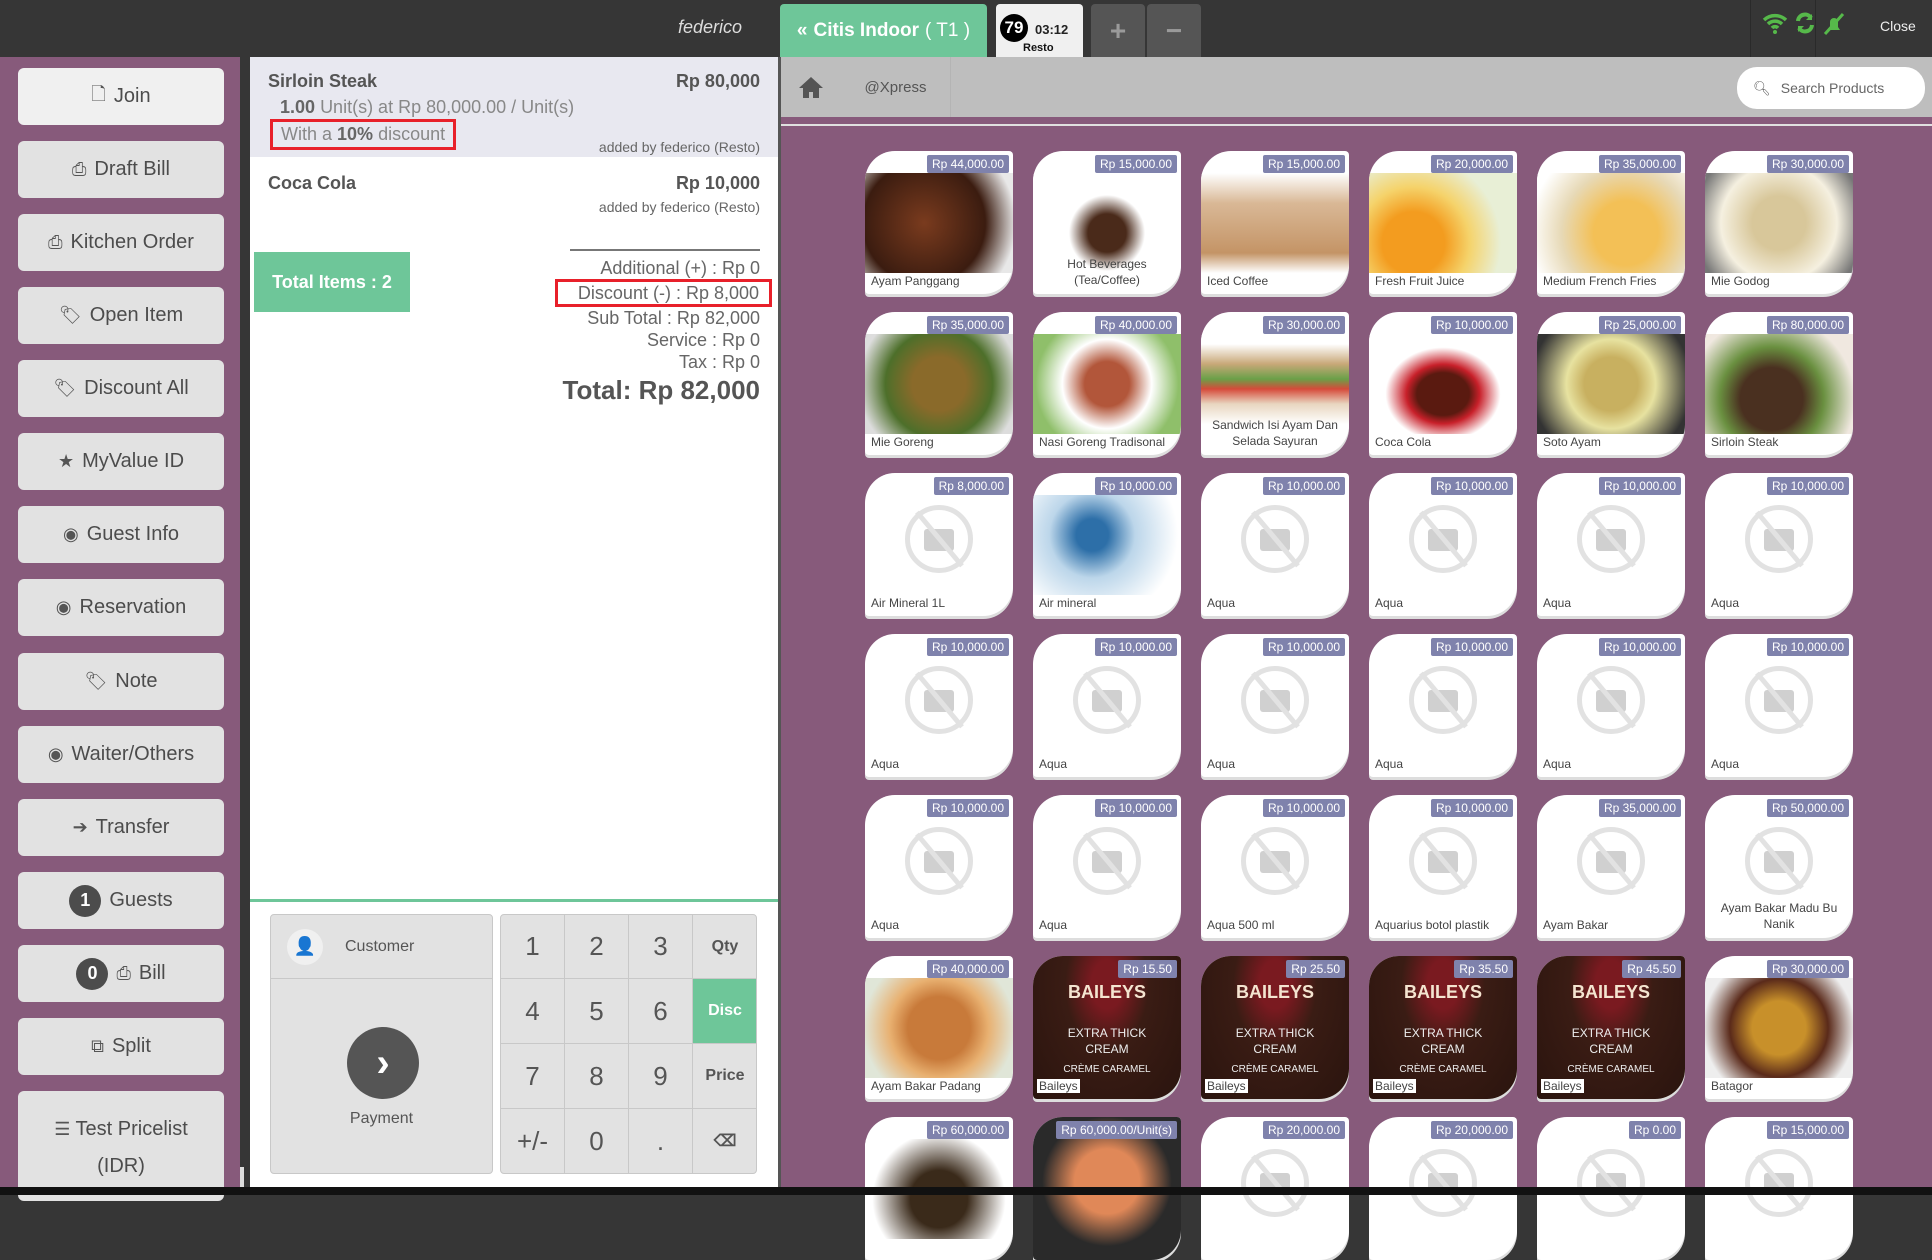 The width and height of the screenshot is (1932, 1260). What do you see at coordinates (121, 607) in the screenshot?
I see `reservation-button: ◉ Reservation` at bounding box center [121, 607].